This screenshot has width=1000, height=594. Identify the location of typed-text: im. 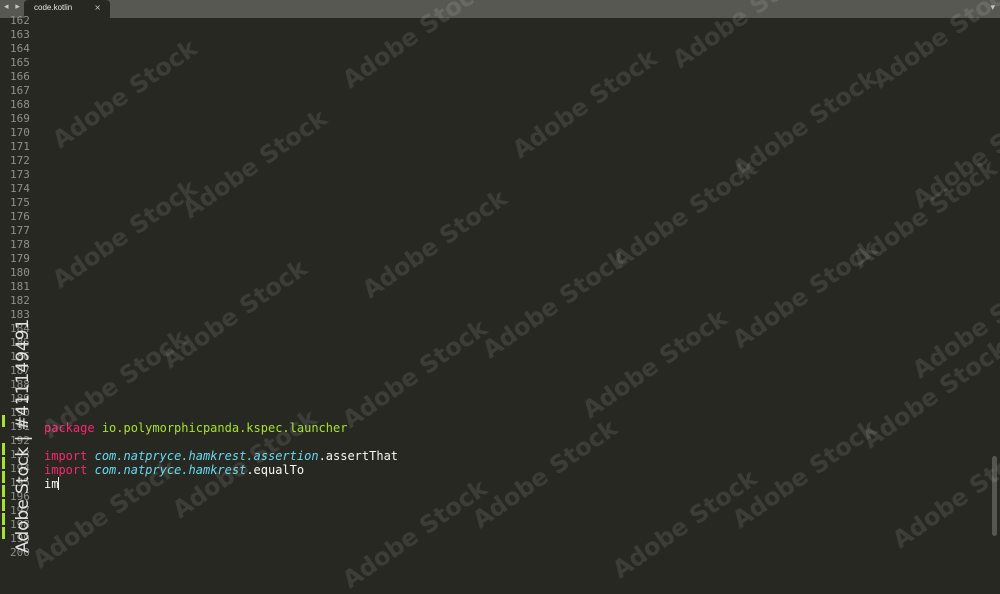
(51, 484).